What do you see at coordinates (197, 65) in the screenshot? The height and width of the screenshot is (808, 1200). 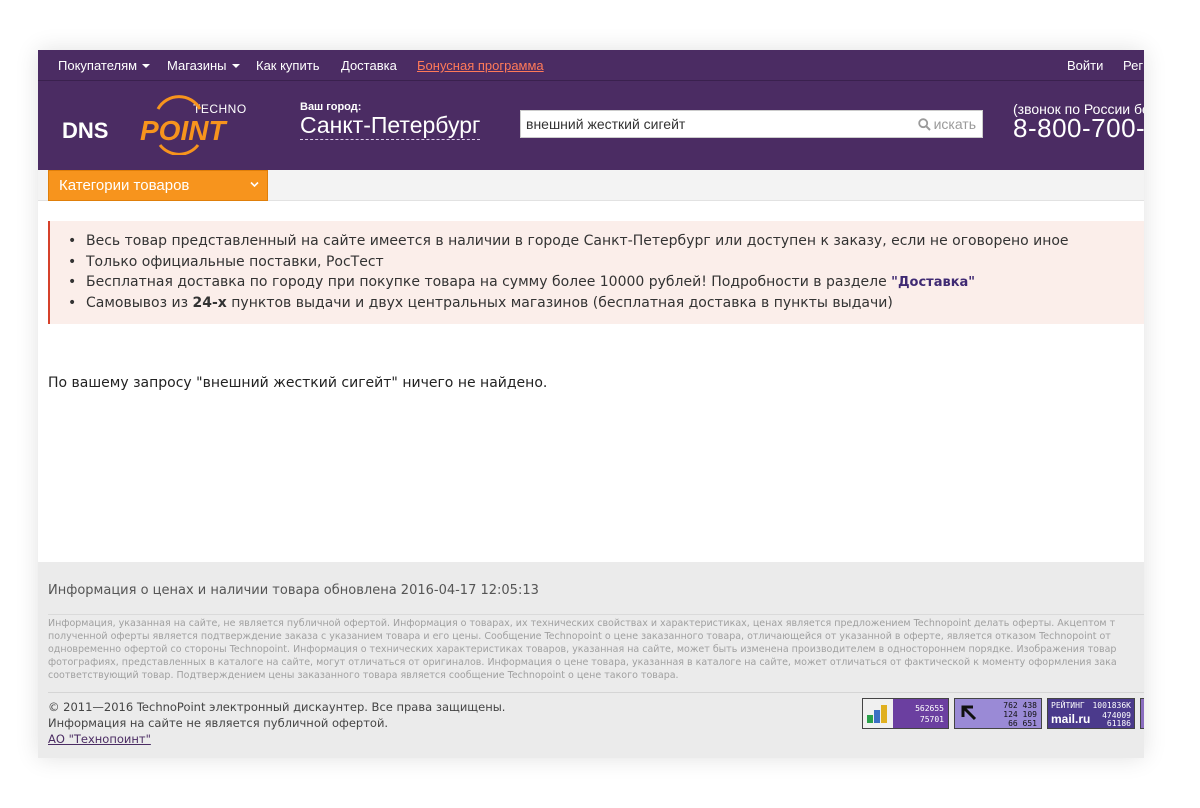 I see `nav-item-stores-label: Магазины` at bounding box center [197, 65].